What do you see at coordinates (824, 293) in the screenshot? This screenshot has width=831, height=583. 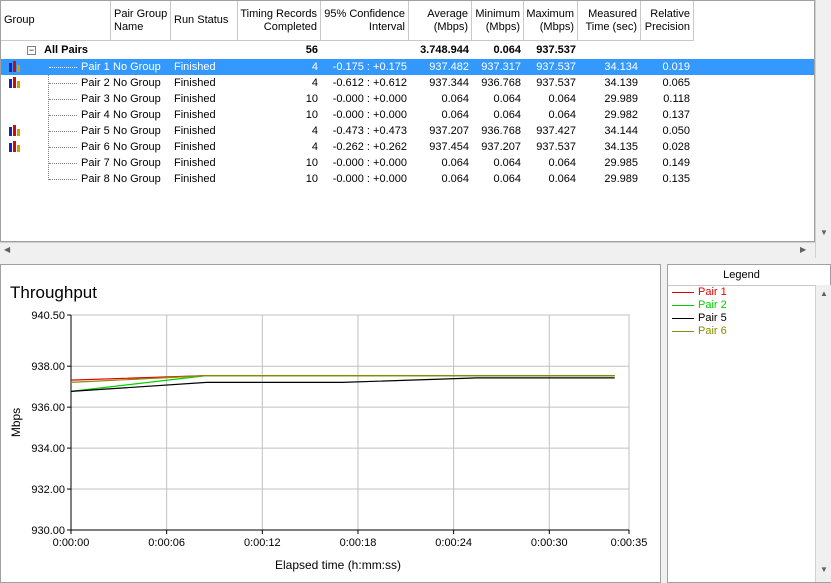 I see `scroll-up-icon: ▲` at bounding box center [824, 293].